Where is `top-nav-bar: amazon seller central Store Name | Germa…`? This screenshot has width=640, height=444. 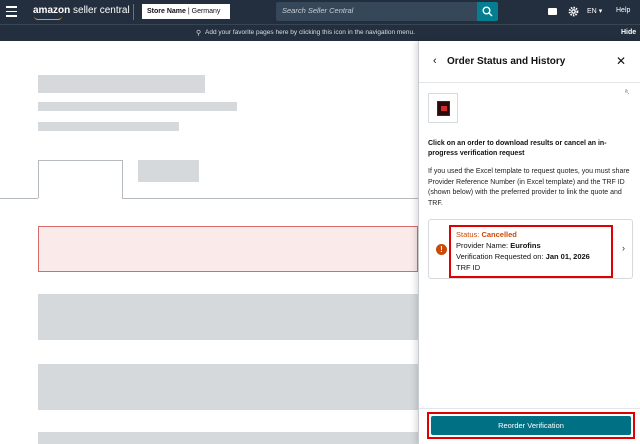
top-nav-bar: amazon seller central Store Name | Germa… is located at coordinates (320, 12).